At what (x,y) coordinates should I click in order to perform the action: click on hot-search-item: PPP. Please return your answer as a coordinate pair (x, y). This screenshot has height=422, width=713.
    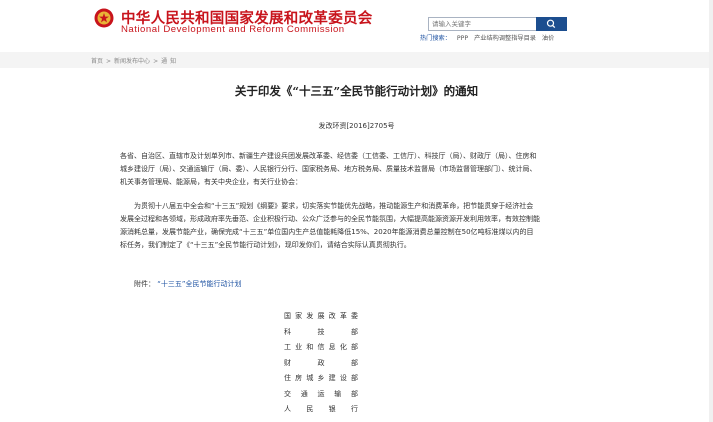
    Looking at the image, I should click on (462, 38).